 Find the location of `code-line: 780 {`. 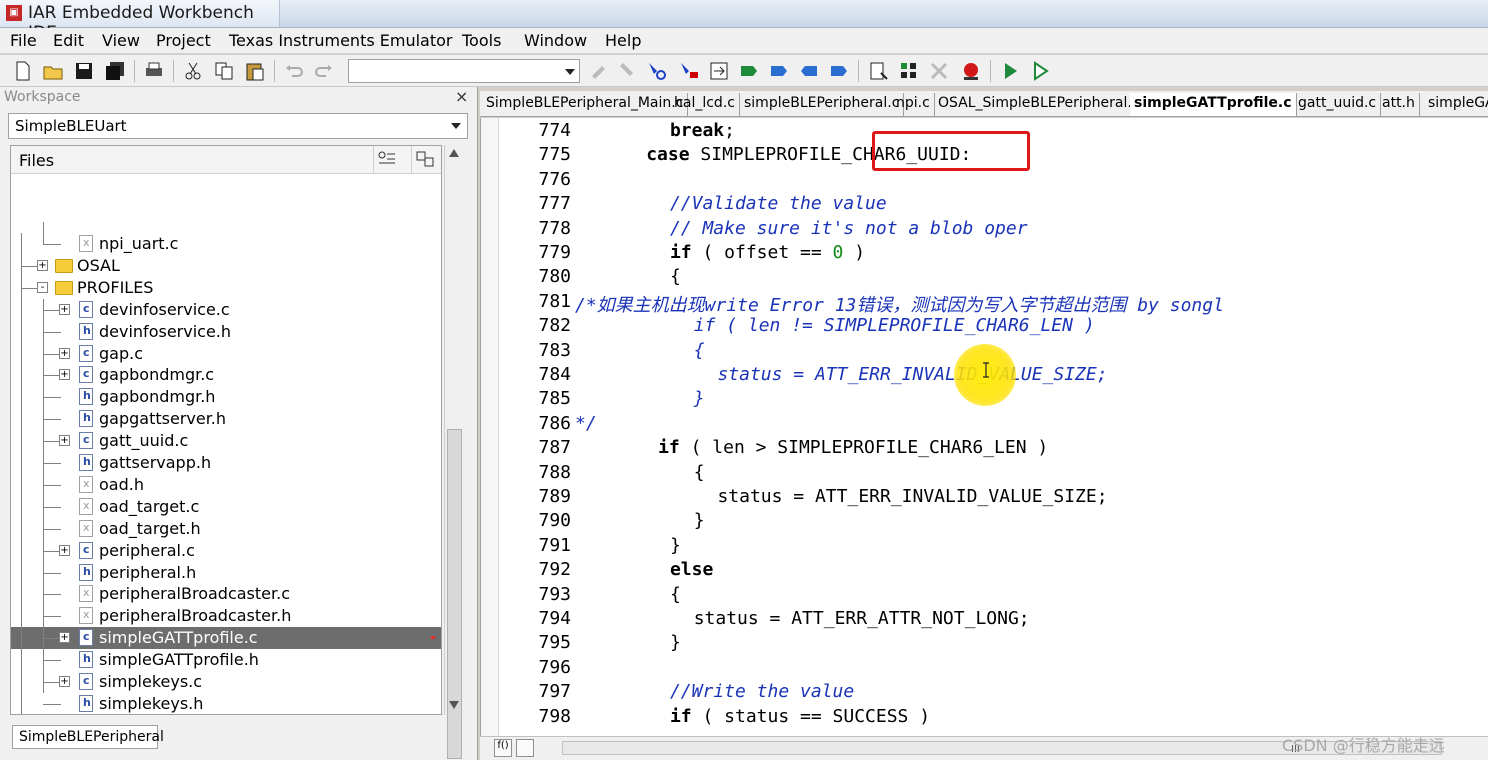

code-line: 780 { is located at coordinates (984, 278).